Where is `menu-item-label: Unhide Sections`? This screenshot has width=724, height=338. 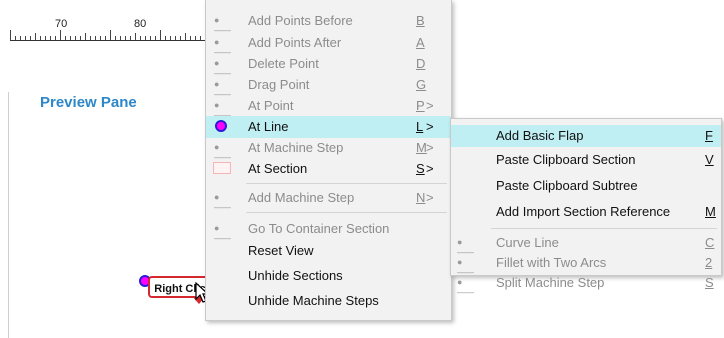
menu-item-label: Unhide Sections is located at coordinates (295, 275).